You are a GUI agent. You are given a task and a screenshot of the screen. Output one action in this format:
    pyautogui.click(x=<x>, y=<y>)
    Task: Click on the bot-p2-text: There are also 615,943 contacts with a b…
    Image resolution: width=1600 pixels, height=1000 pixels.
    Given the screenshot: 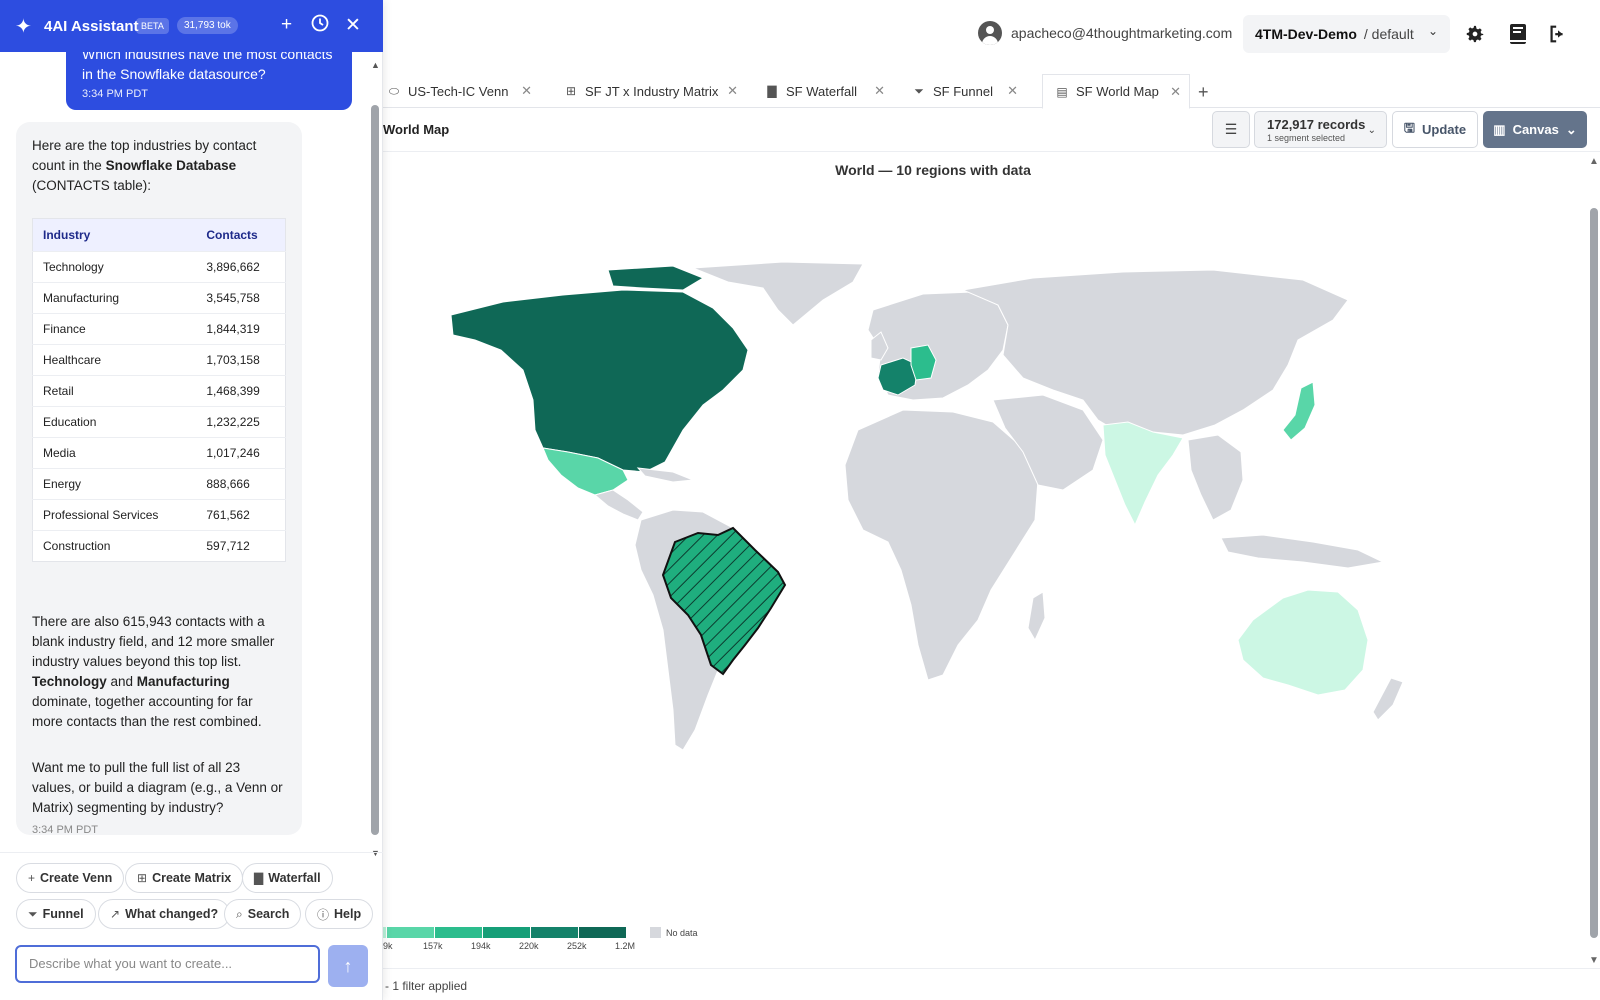 What is the action you would take?
    pyautogui.click(x=153, y=641)
    